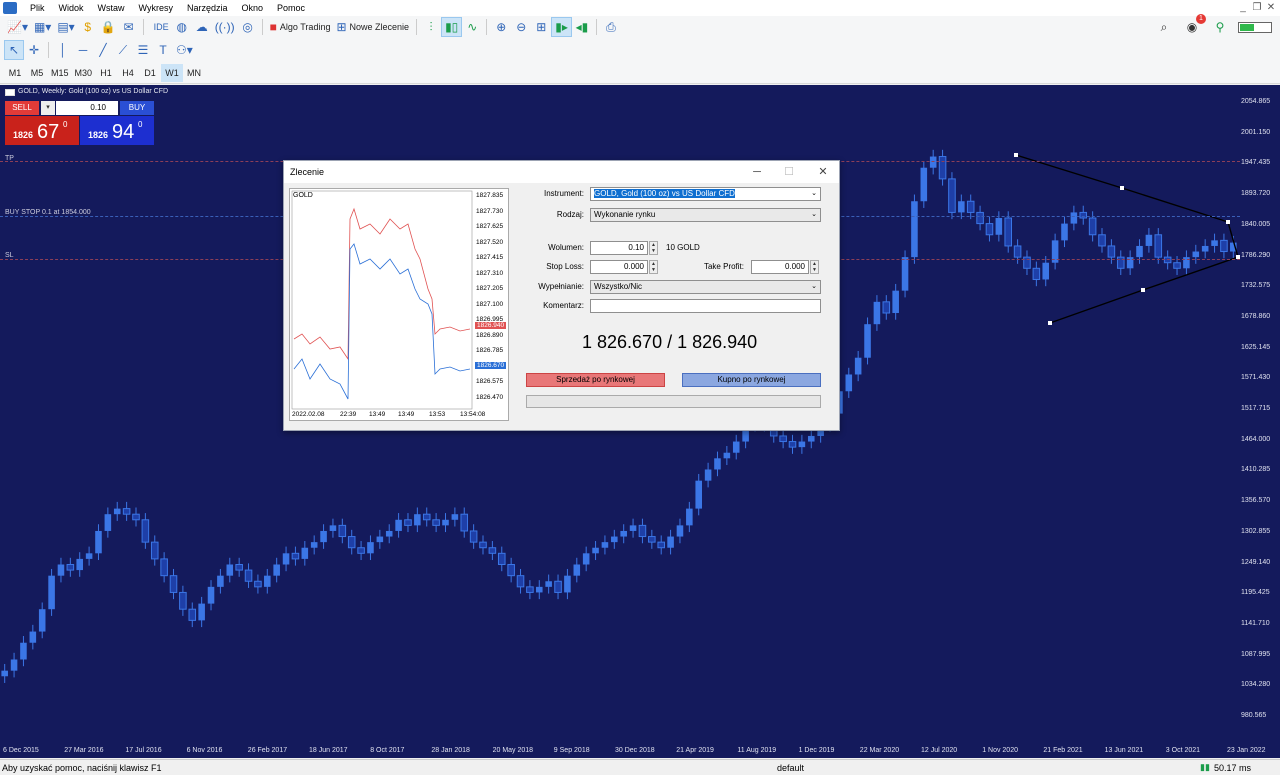  What do you see at coordinates (207, 8) in the screenshot?
I see `menu-item-narzedzia: Narzędzia` at bounding box center [207, 8].